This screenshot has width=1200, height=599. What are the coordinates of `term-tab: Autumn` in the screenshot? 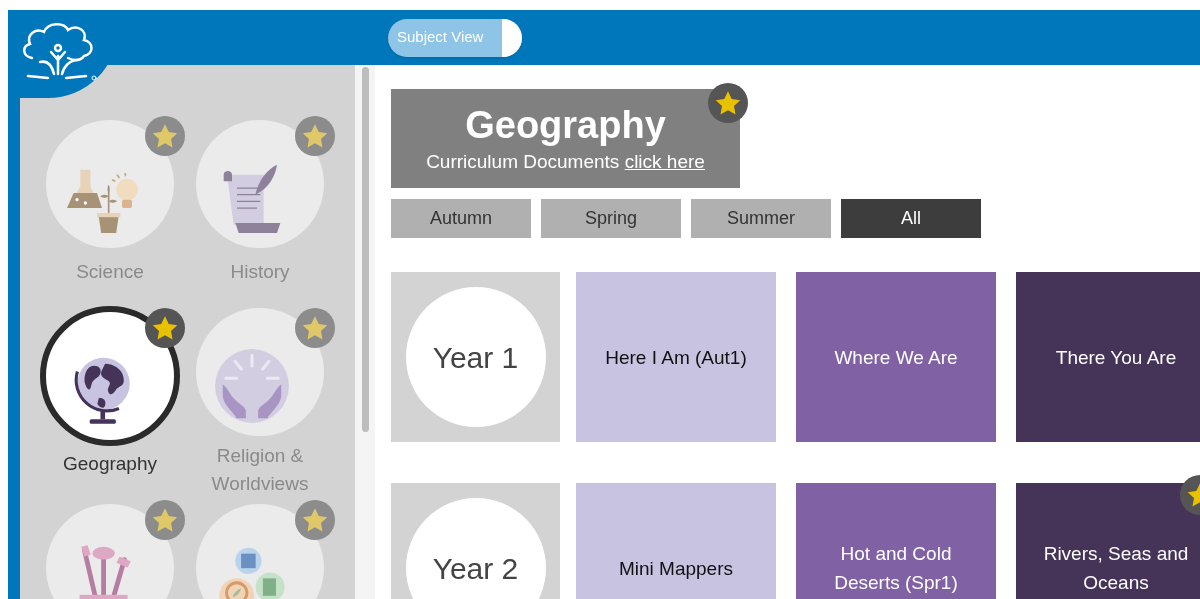 It's located at (461, 218).